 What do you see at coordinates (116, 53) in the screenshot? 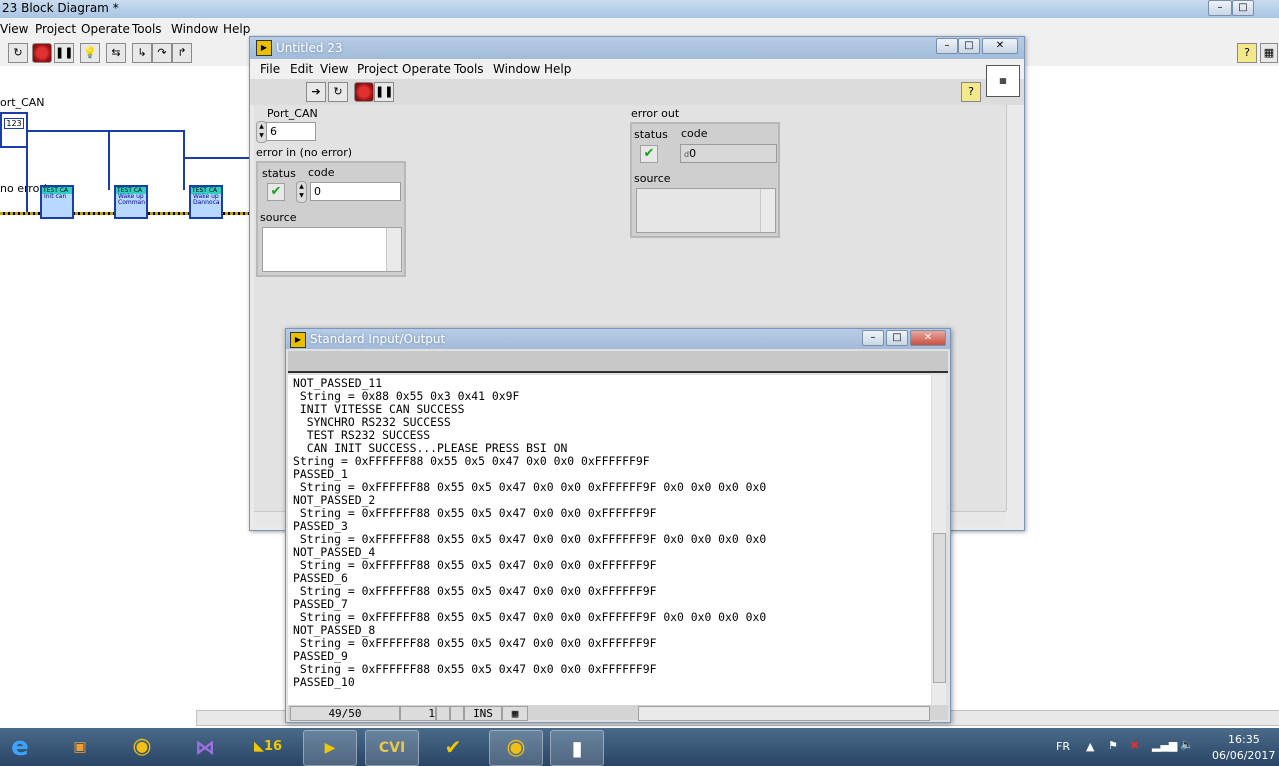
I see `retain-wire-values-icon: ⇆` at bounding box center [116, 53].